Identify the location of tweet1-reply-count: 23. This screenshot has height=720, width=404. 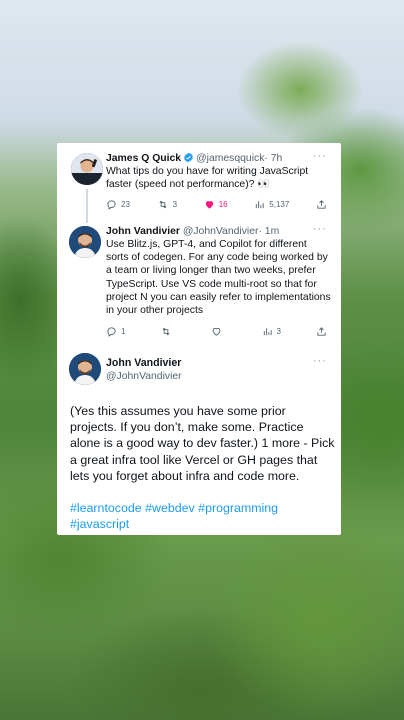
(125, 204).